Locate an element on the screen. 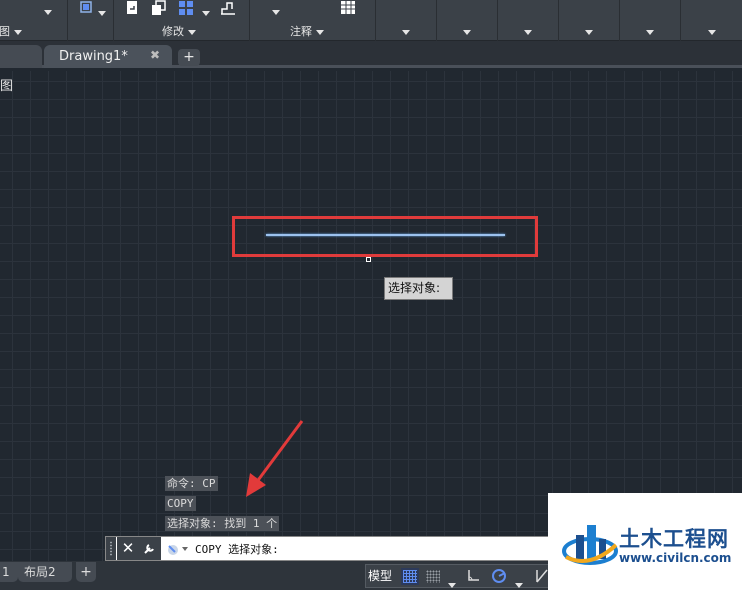  ribbon: 绘图 修改 is located at coordinates (371, 20).